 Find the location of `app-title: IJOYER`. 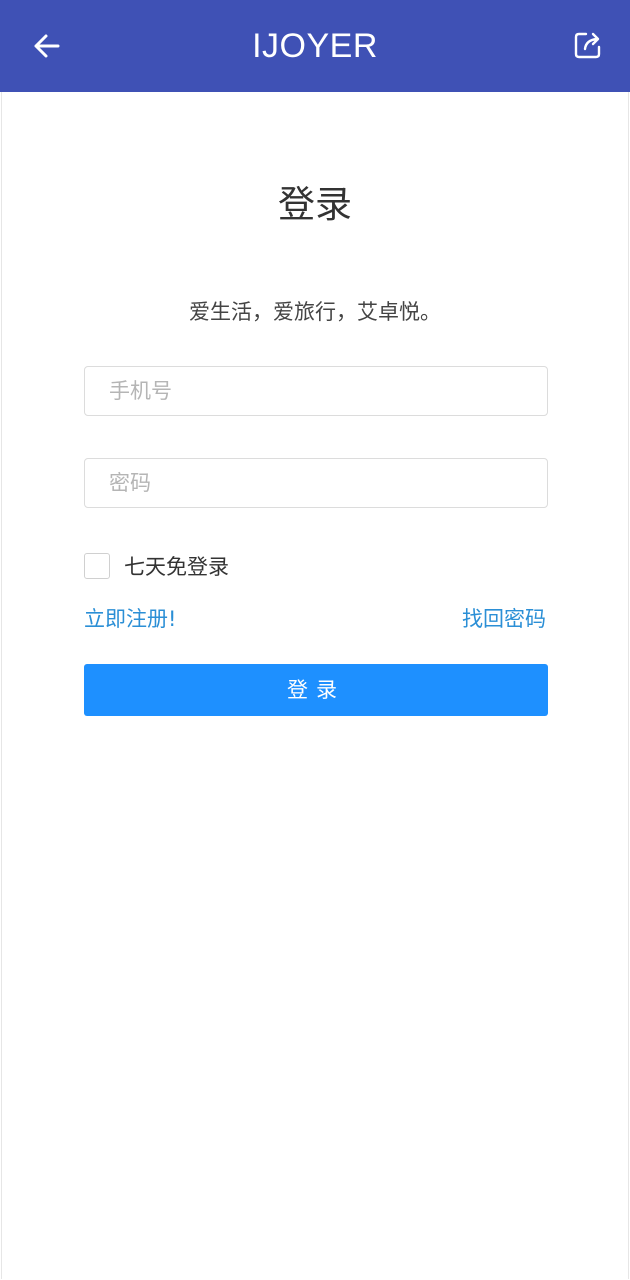

app-title: IJOYER is located at coordinates (315, 46).